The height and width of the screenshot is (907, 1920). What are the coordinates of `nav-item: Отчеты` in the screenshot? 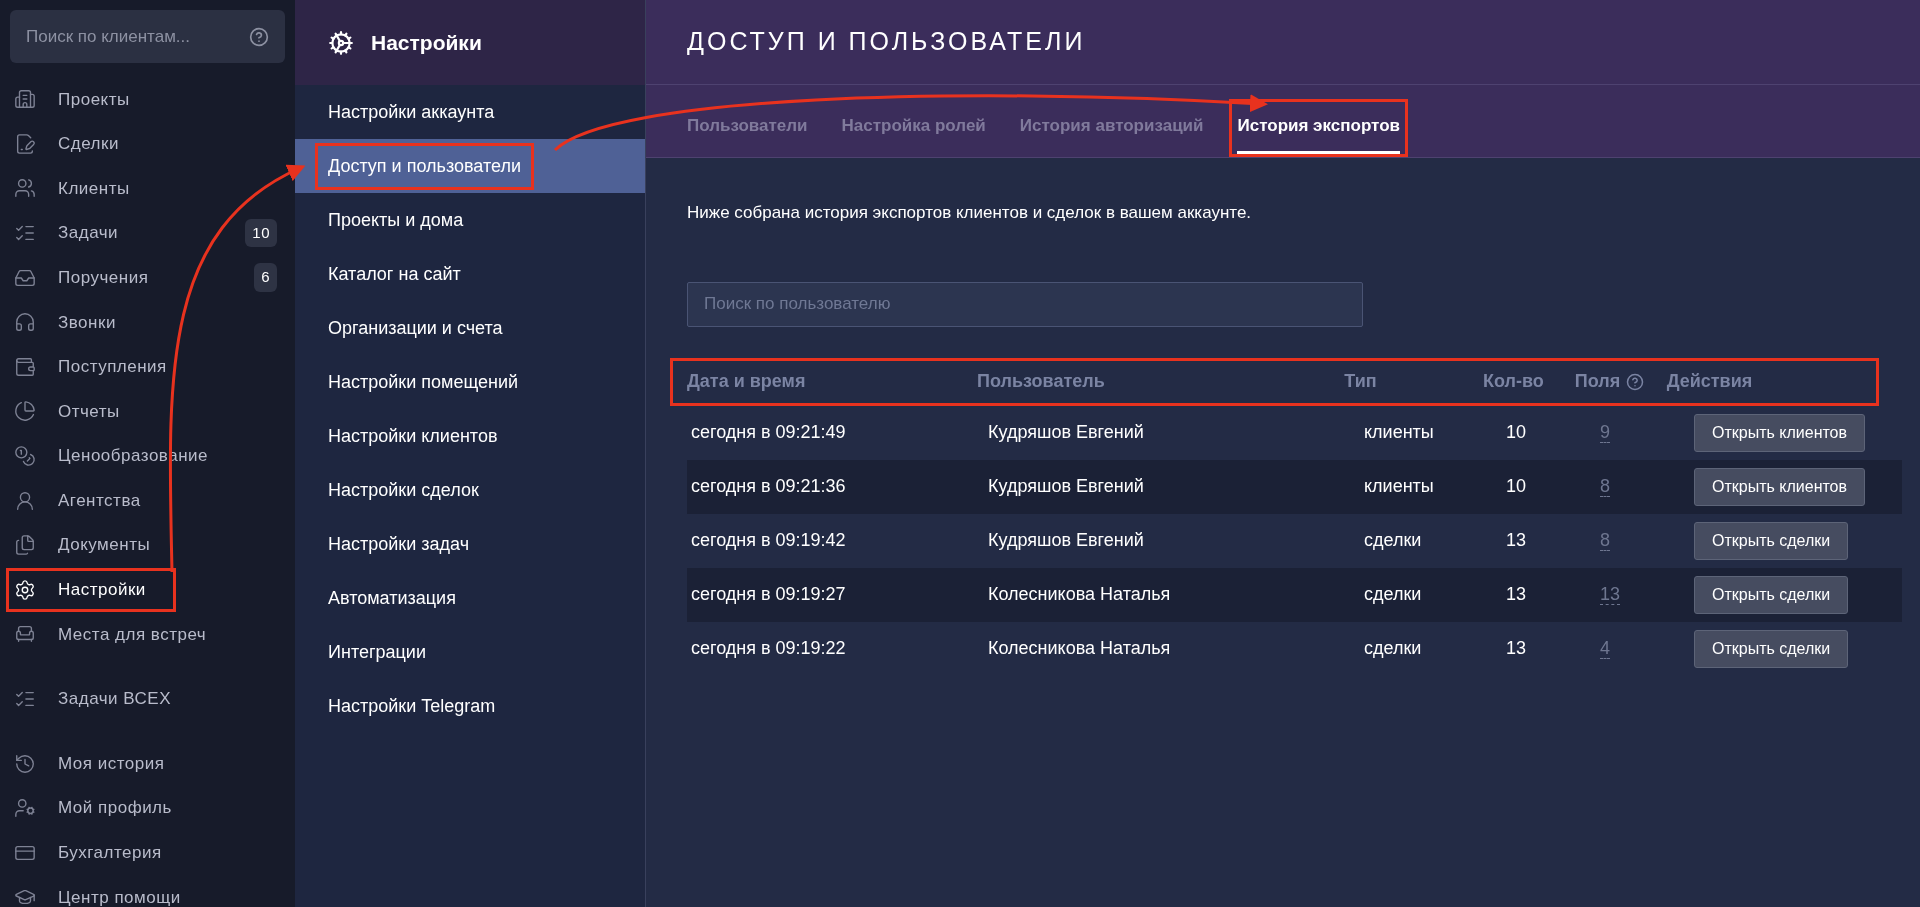 It's located at (147, 411).